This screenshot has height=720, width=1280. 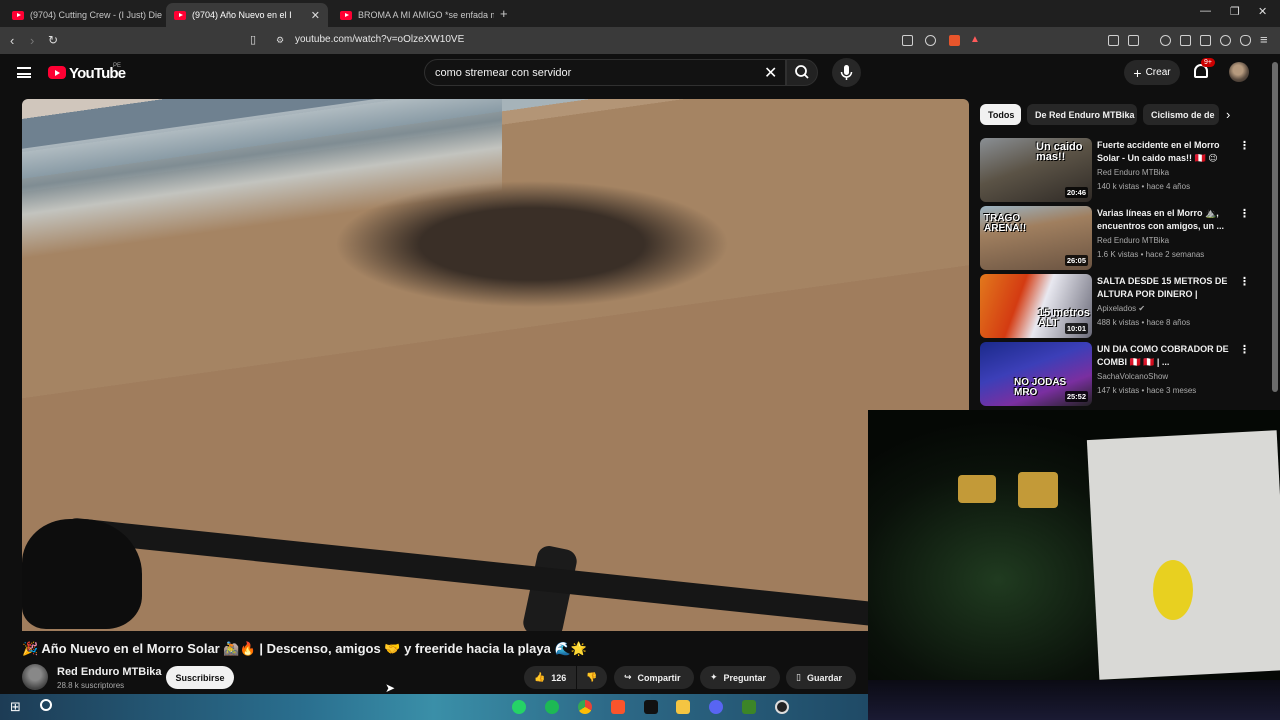 I want to click on vpn-icon, so click(x=1245, y=40).